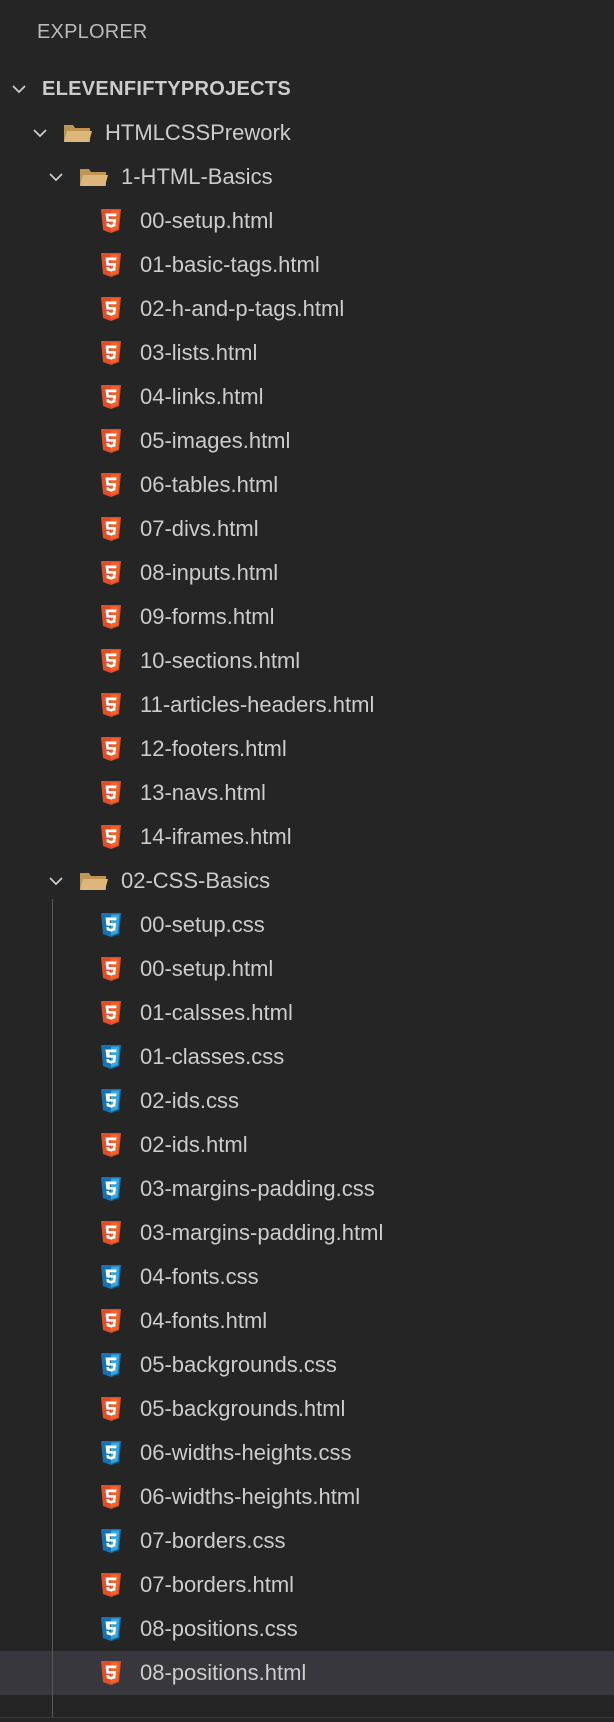 The height and width of the screenshot is (1722, 614). What do you see at coordinates (52, 1308) in the screenshot?
I see `indent-guide` at bounding box center [52, 1308].